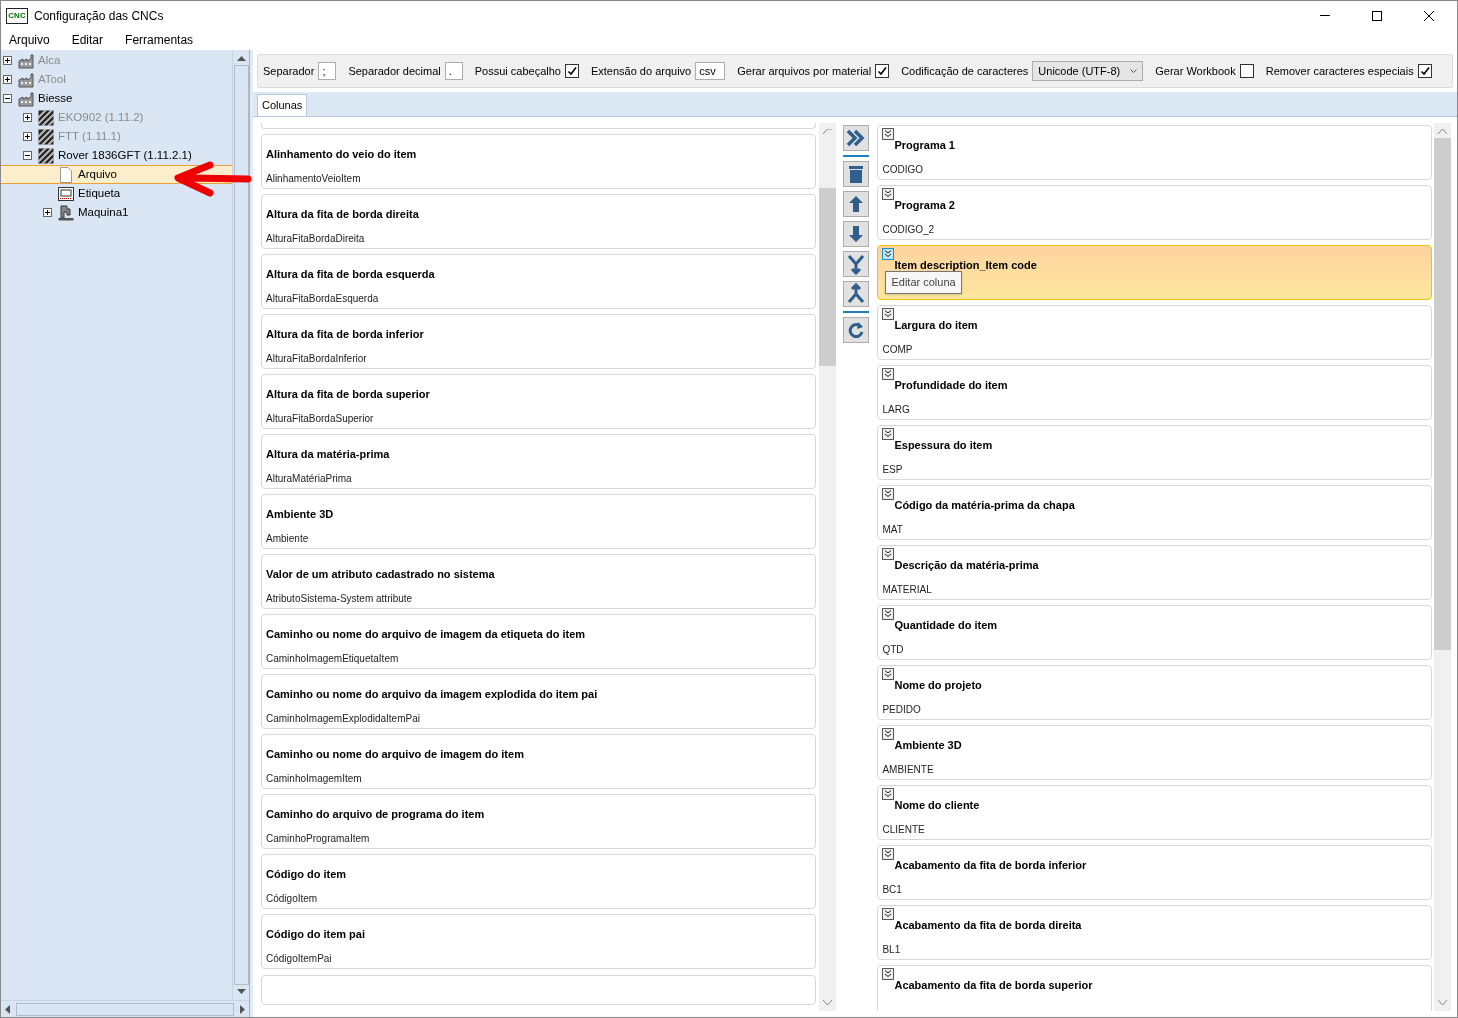 This screenshot has width=1458, height=1018. Describe the element at coordinates (1154, 572) in the screenshot. I see `column-card: Descrição da matéria-prima MATERIAL` at that location.